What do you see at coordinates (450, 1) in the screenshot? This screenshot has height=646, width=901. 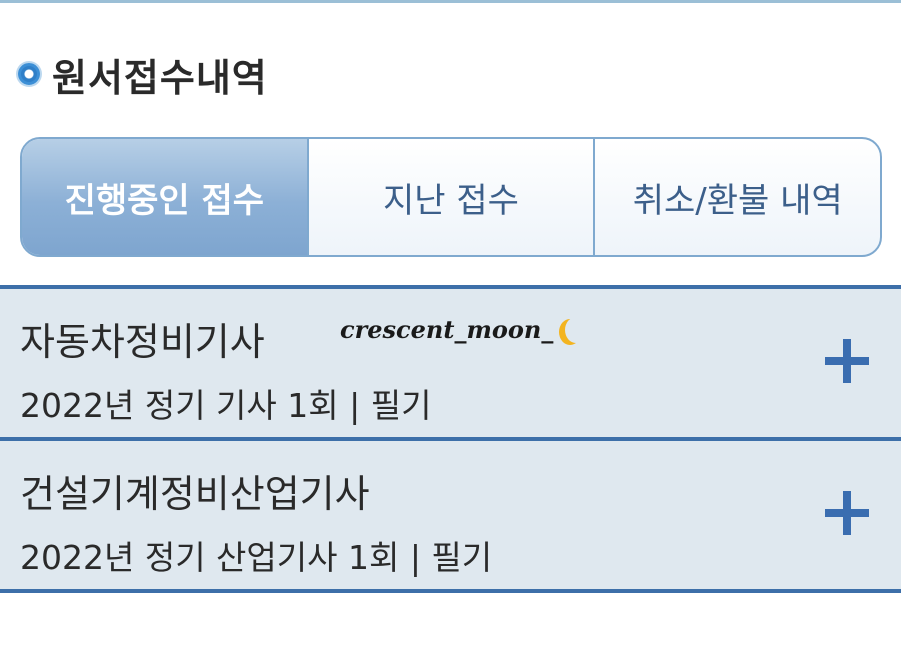 I see `top-divider` at bounding box center [450, 1].